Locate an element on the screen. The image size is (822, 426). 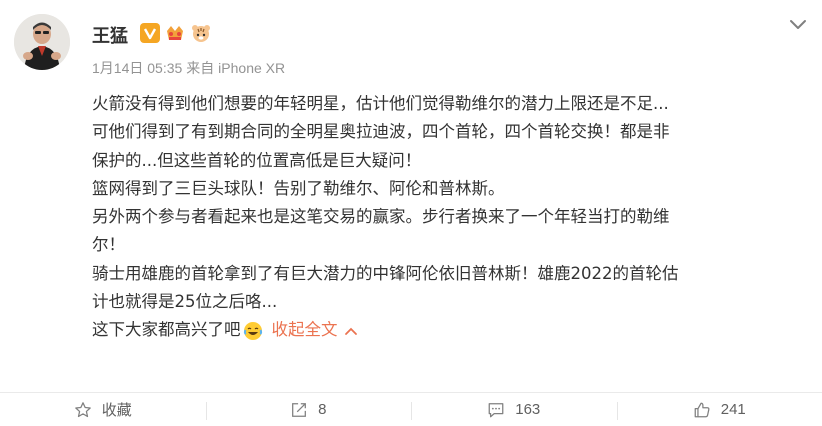
user-badges is located at coordinates (176, 33).